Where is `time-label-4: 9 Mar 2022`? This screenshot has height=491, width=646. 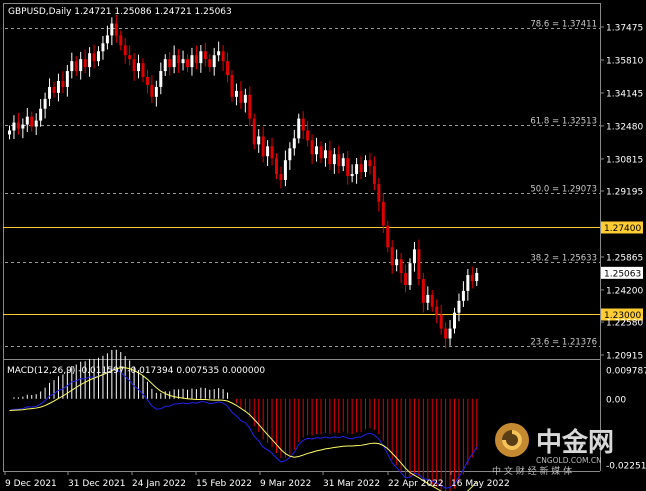 time-label-4: 9 Mar 2022 is located at coordinates (285, 484).